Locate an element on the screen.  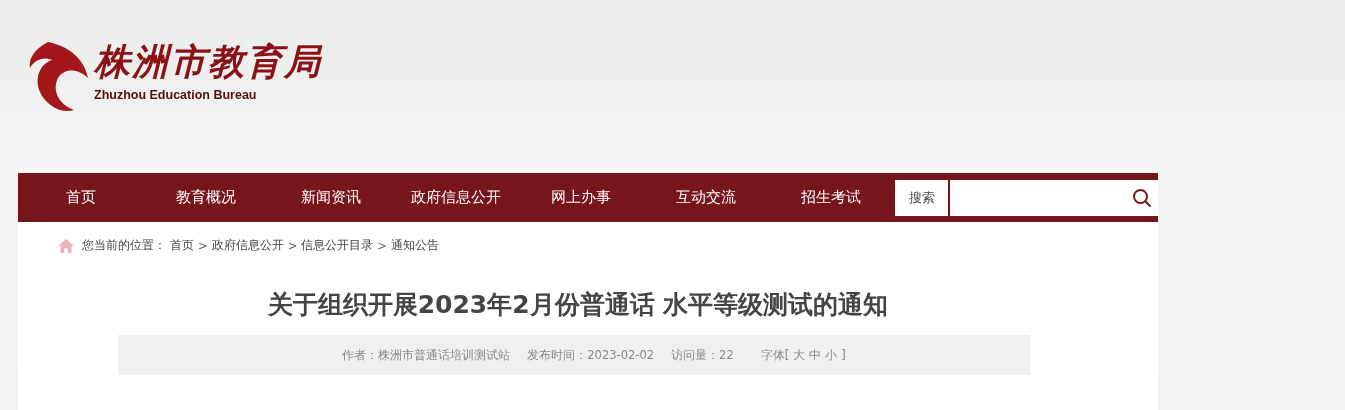
article-title: 关于组织开展2023年2月份普通话 水平等级测试的通知 is located at coordinates (578, 305).